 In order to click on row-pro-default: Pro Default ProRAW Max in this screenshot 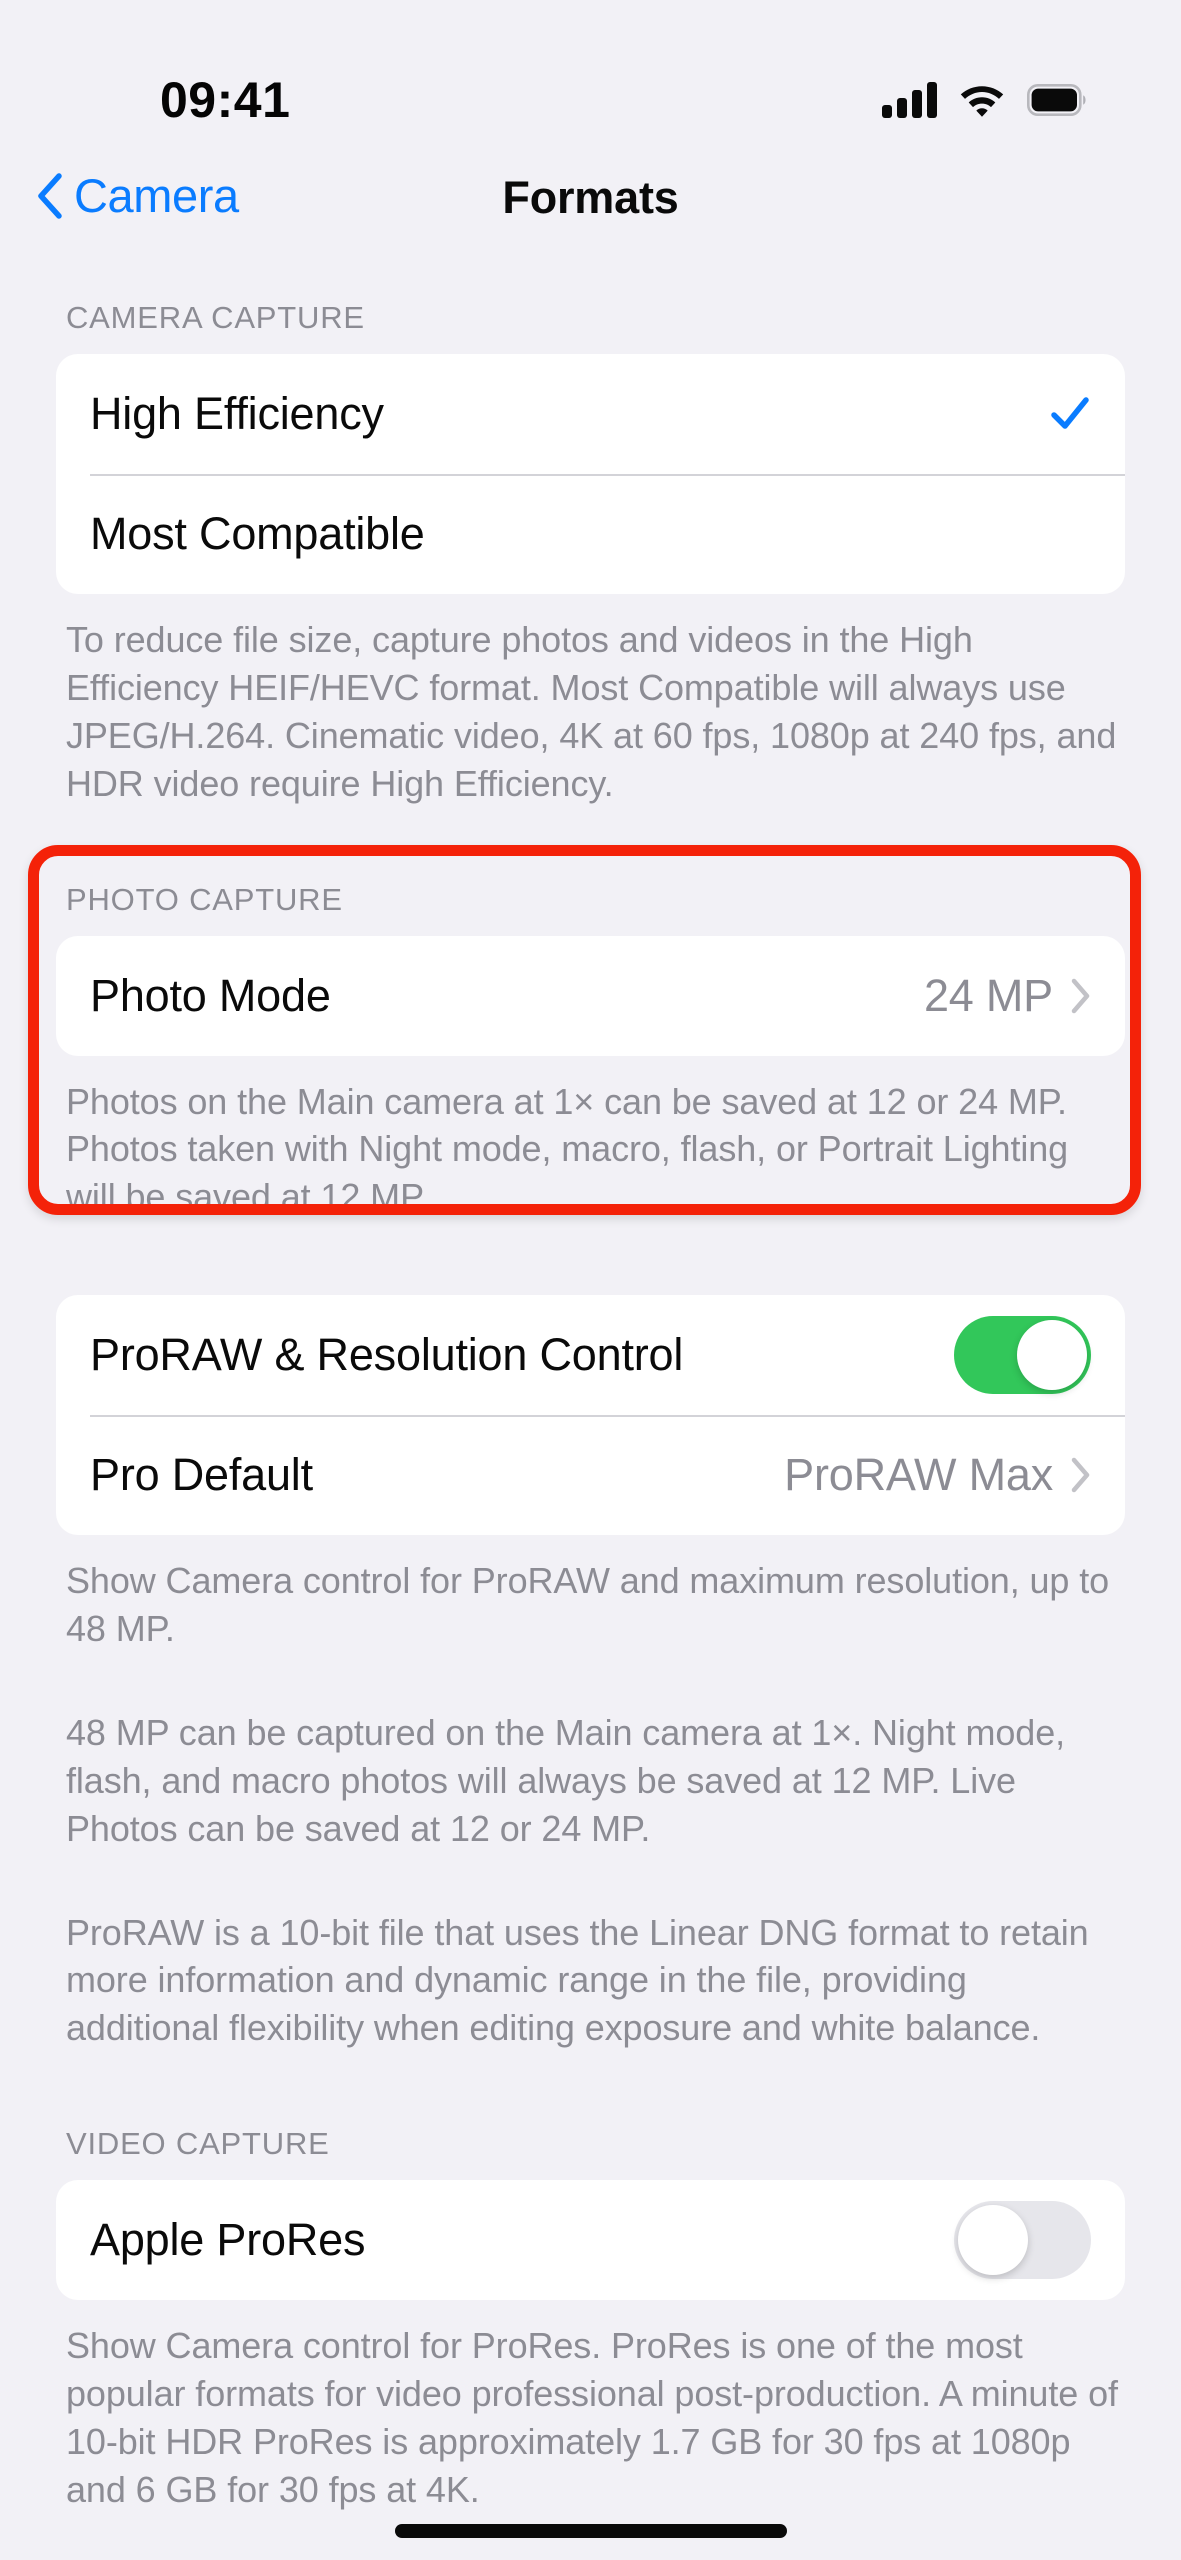, I will do `click(590, 1475)`.